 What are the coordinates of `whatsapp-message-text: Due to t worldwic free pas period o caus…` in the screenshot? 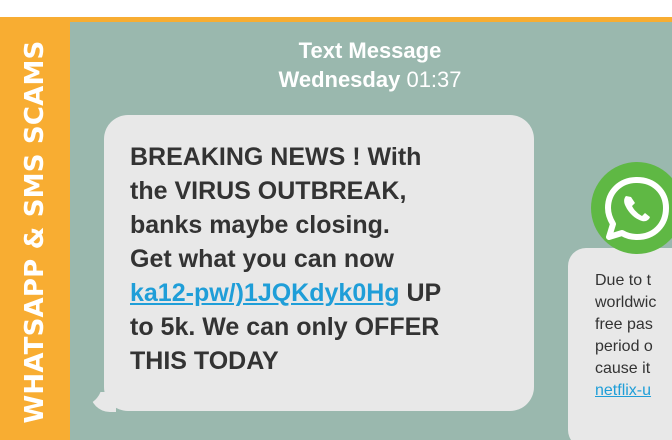 It's located at (633, 336).